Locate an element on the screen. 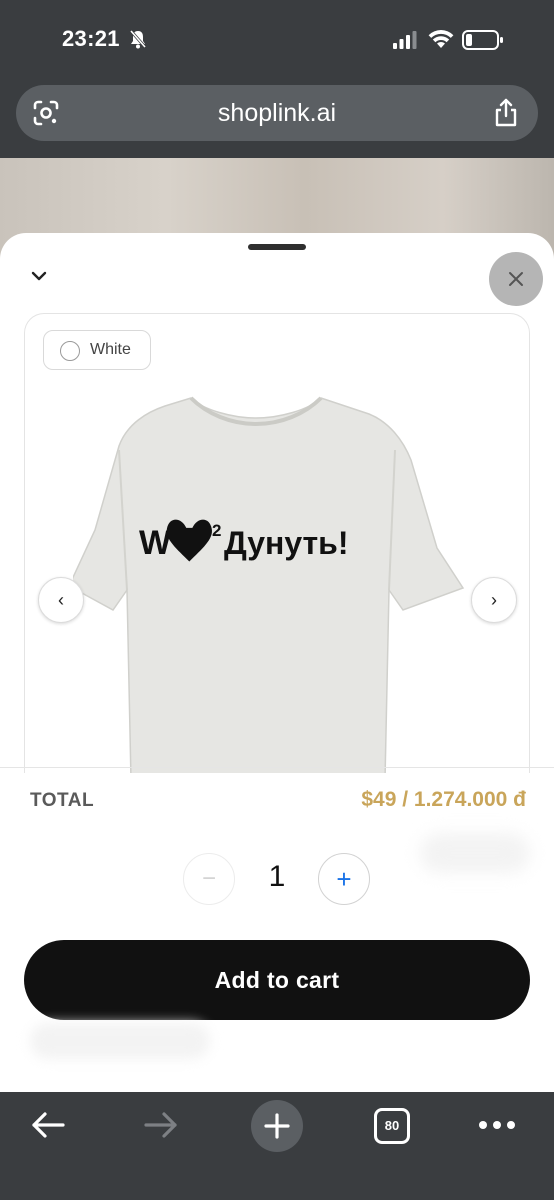 The height and width of the screenshot is (1200, 554). total-price: $49 / 1.274.000 đ is located at coordinates (443, 799).